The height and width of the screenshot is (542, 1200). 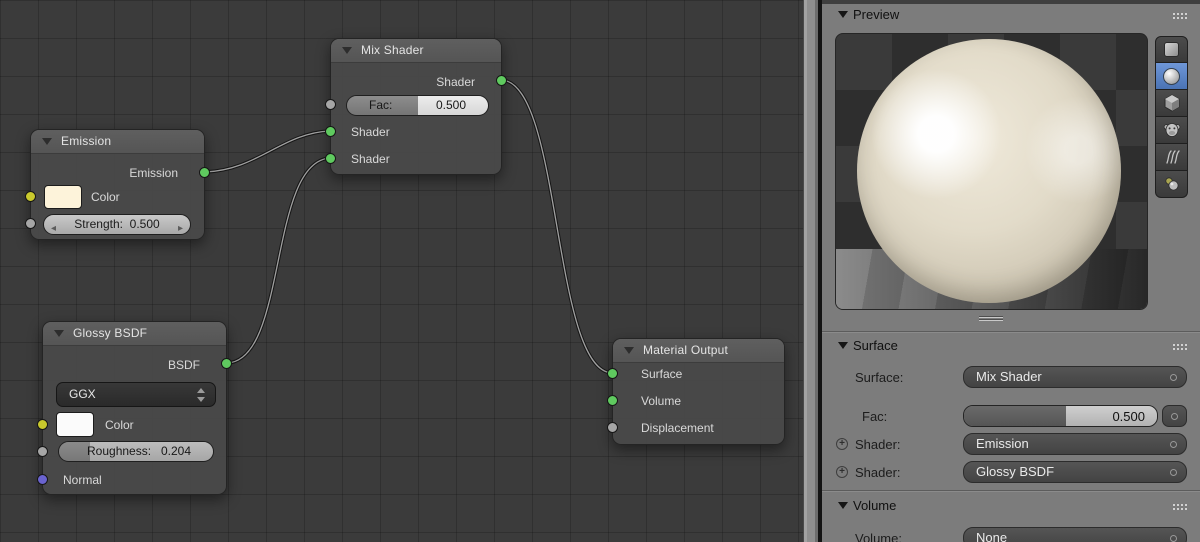 I want to click on preview-mode-monkey-button, so click(x=1171, y=130).